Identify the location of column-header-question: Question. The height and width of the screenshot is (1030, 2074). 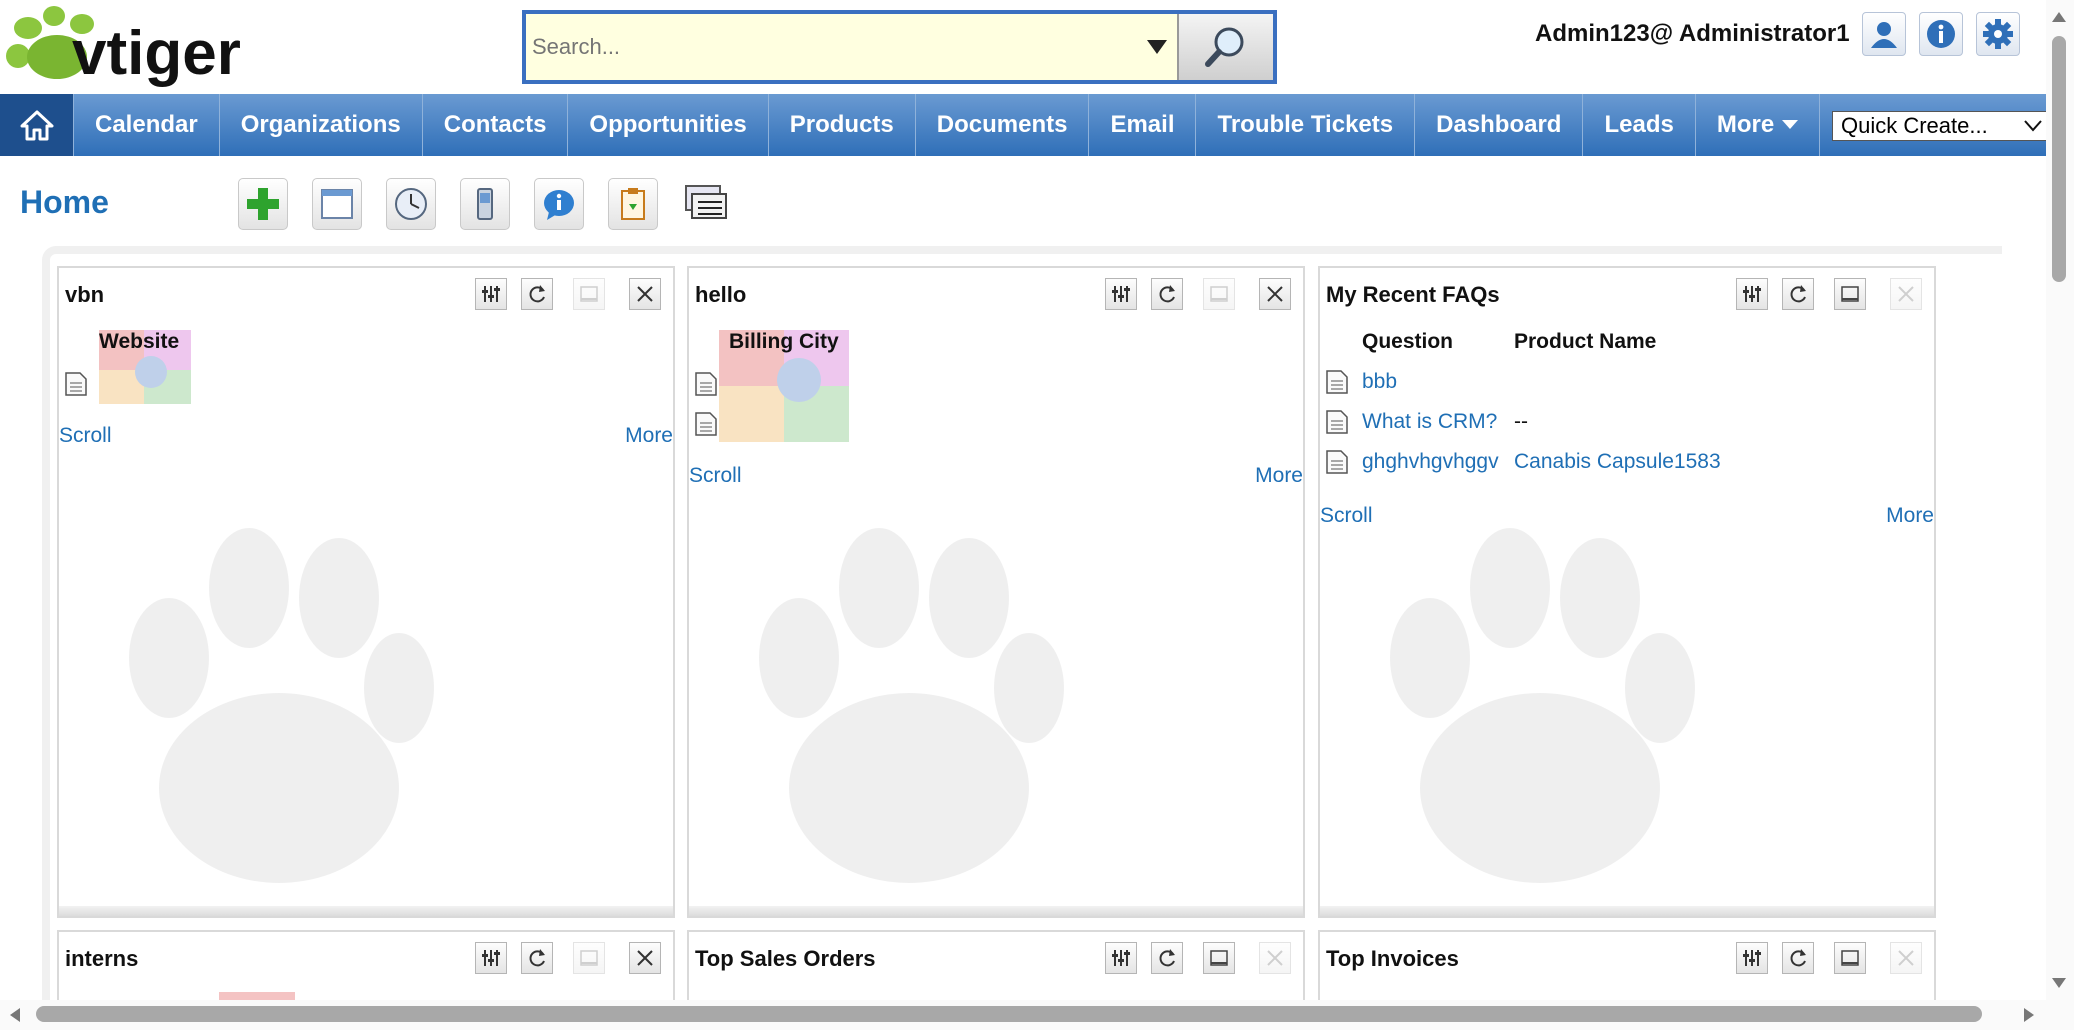
(1408, 341).